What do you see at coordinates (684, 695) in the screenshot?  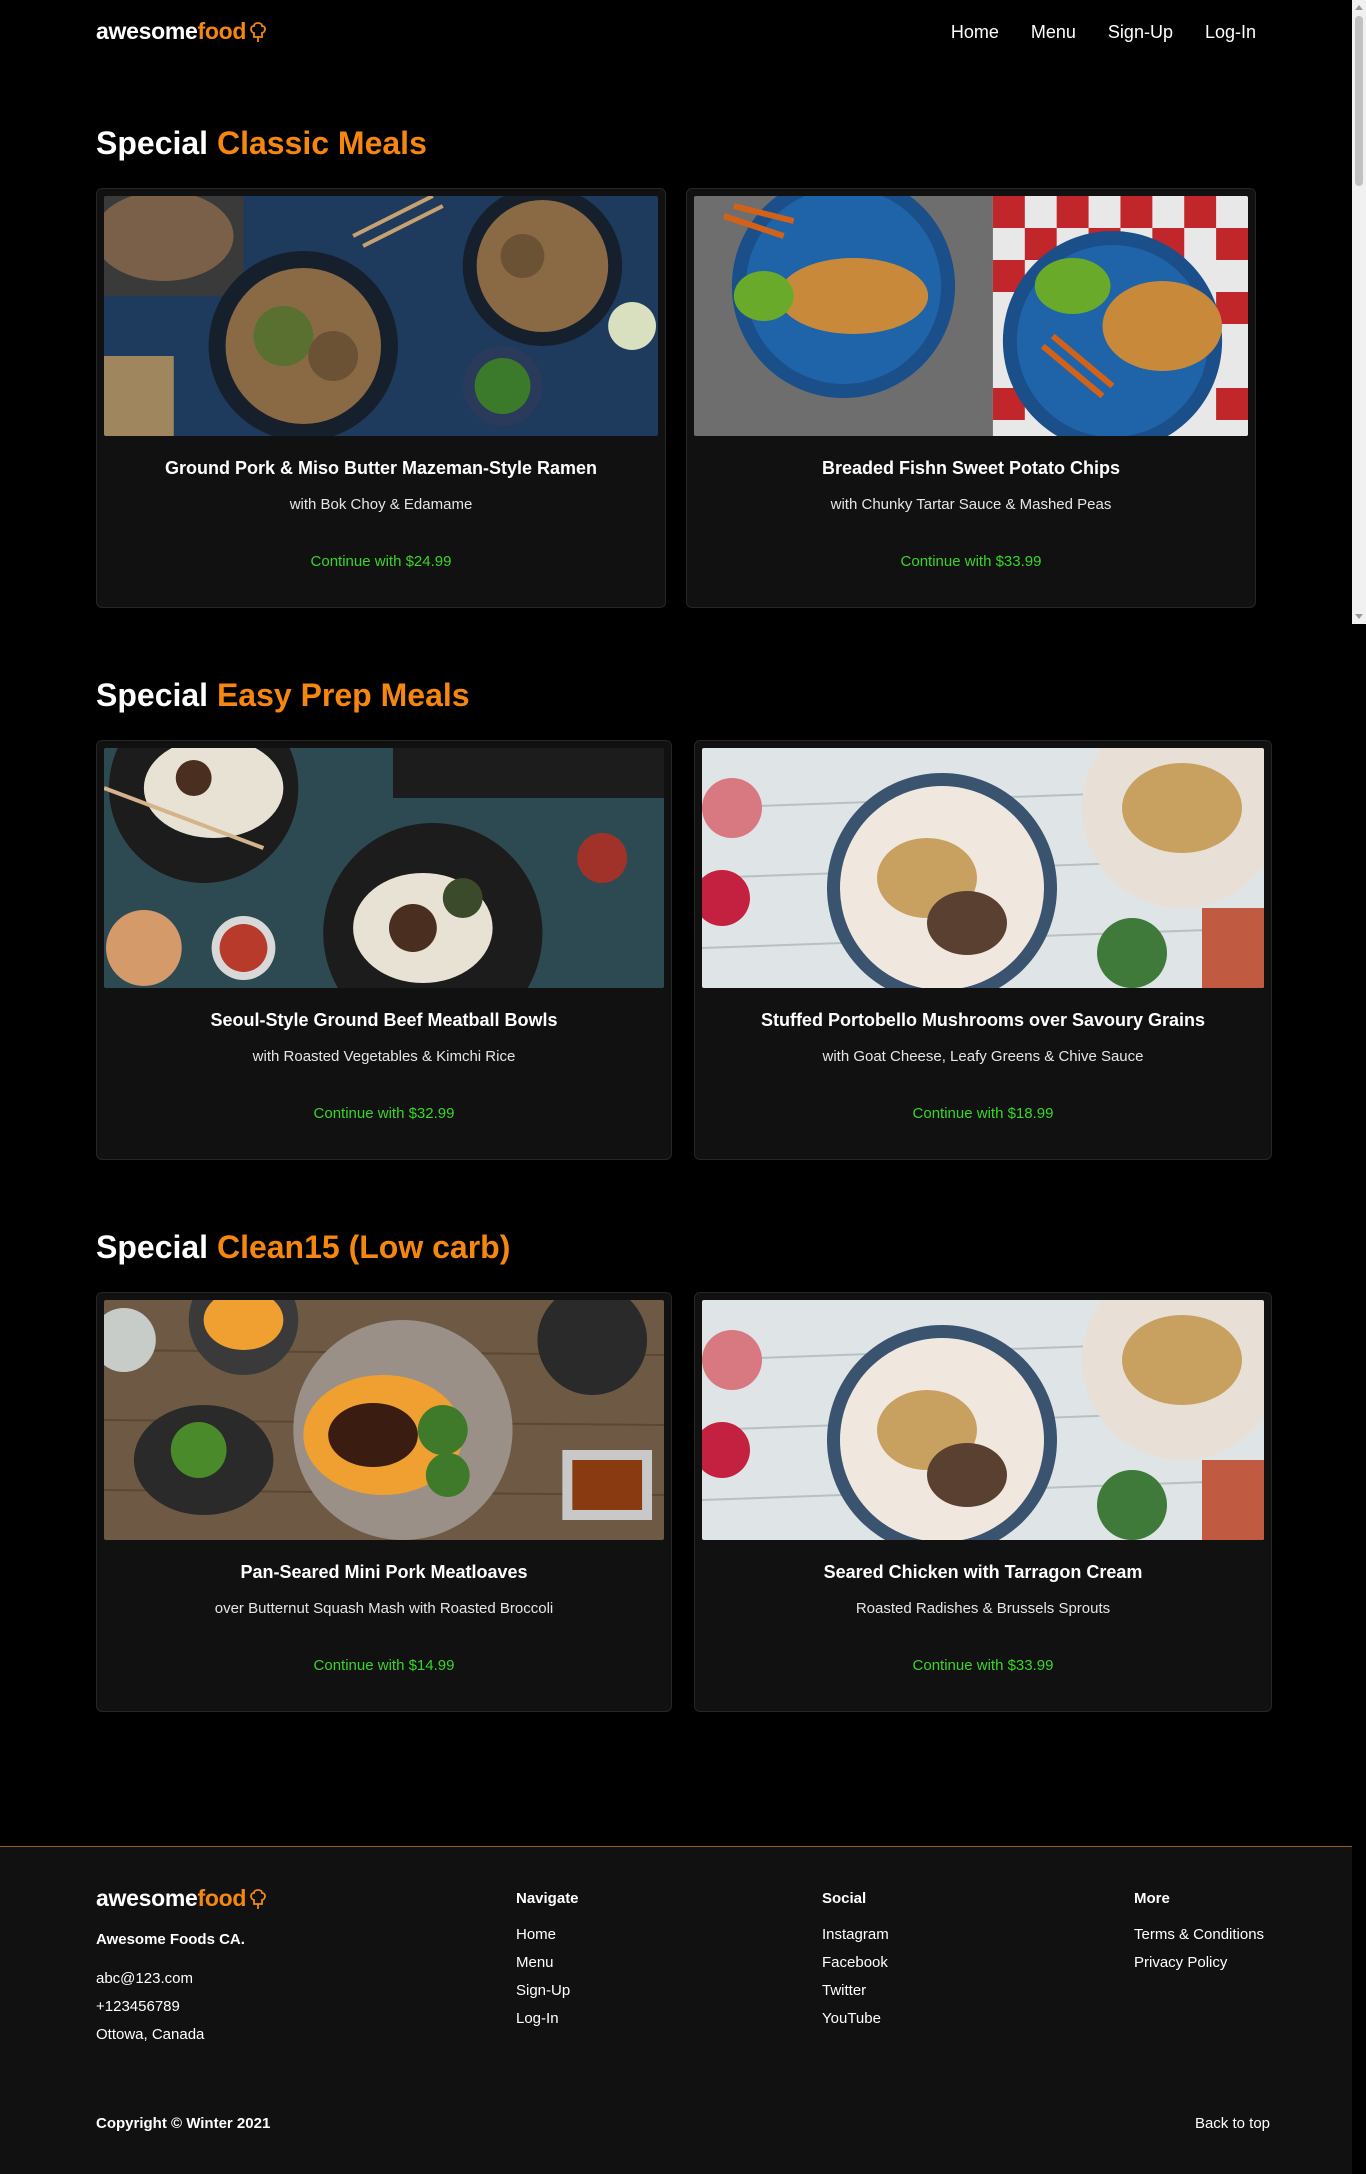 I see `section-heading: Special Easy Prep Meals` at bounding box center [684, 695].